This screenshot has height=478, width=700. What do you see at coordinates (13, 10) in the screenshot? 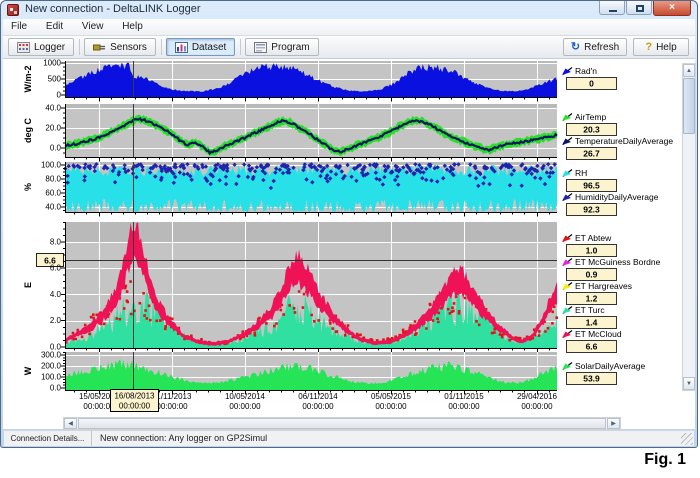
I see `app-icon` at bounding box center [13, 10].